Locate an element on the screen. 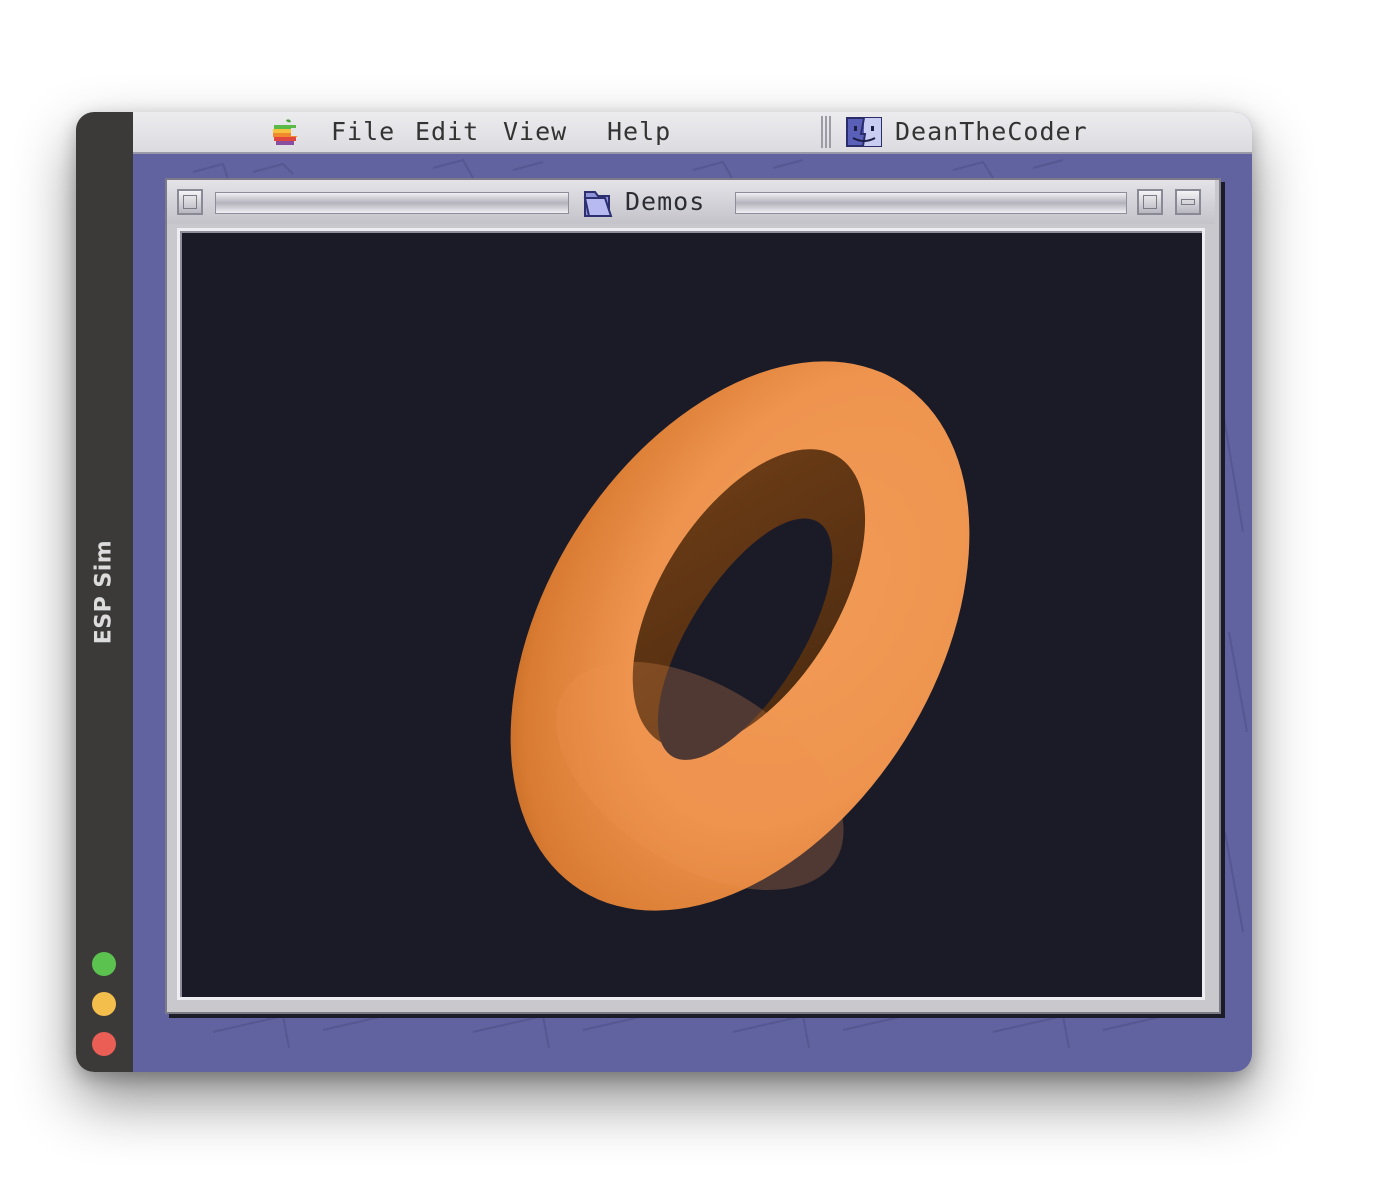  menubar: File Edit View Help DeanTheCoder is located at coordinates (692, 133).